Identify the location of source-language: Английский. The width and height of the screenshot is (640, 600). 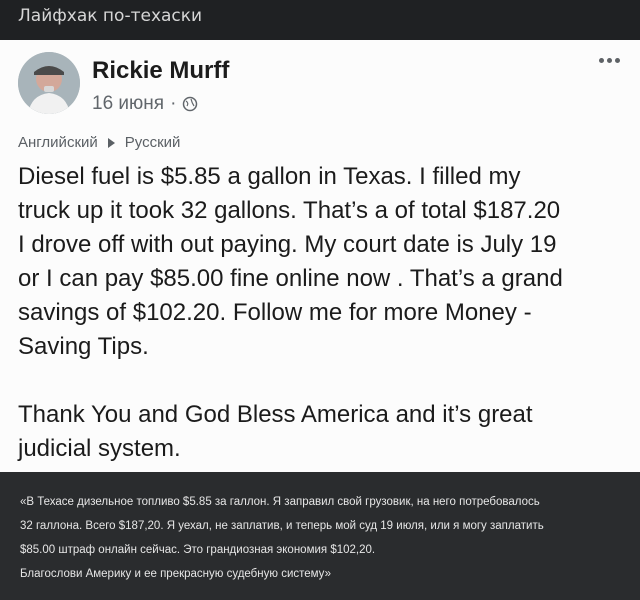
(58, 142).